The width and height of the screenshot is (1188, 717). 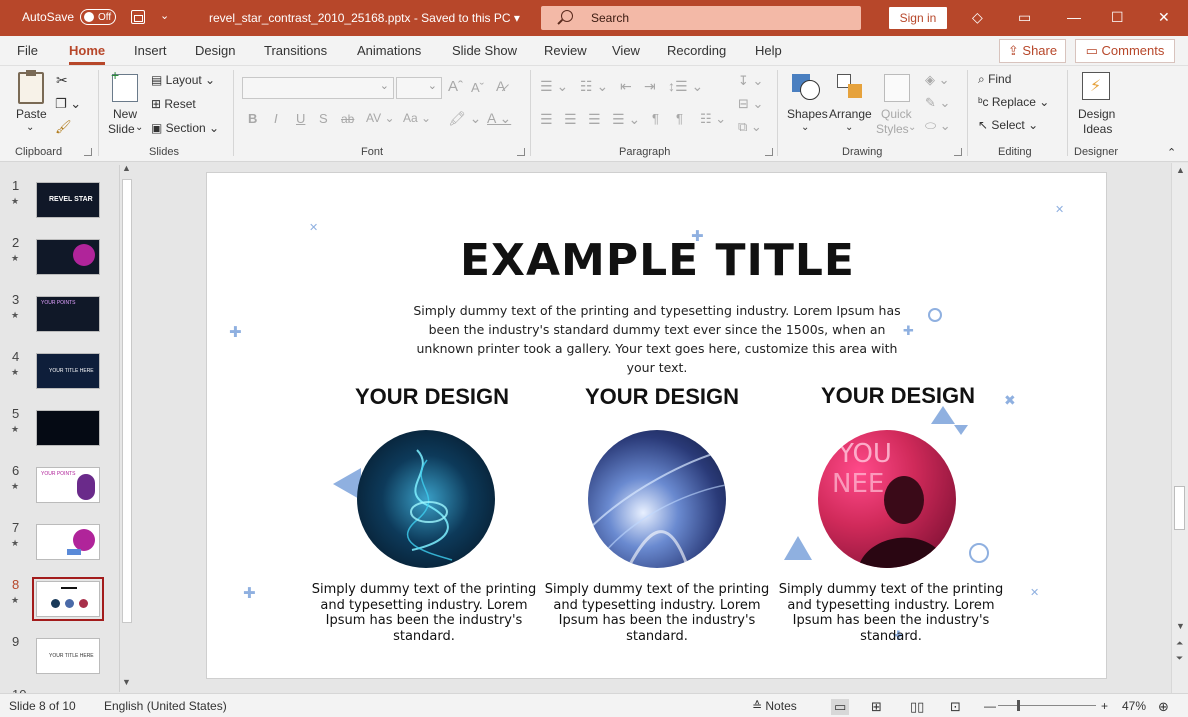 I want to click on slide-title: EXAMPLE TITLE, so click(x=656, y=260).